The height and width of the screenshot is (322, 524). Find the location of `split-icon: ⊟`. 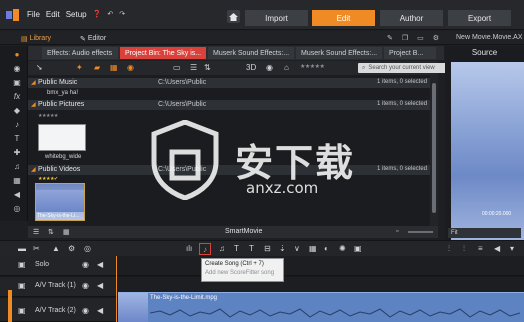

split-icon: ⊟ is located at coordinates (267, 248).